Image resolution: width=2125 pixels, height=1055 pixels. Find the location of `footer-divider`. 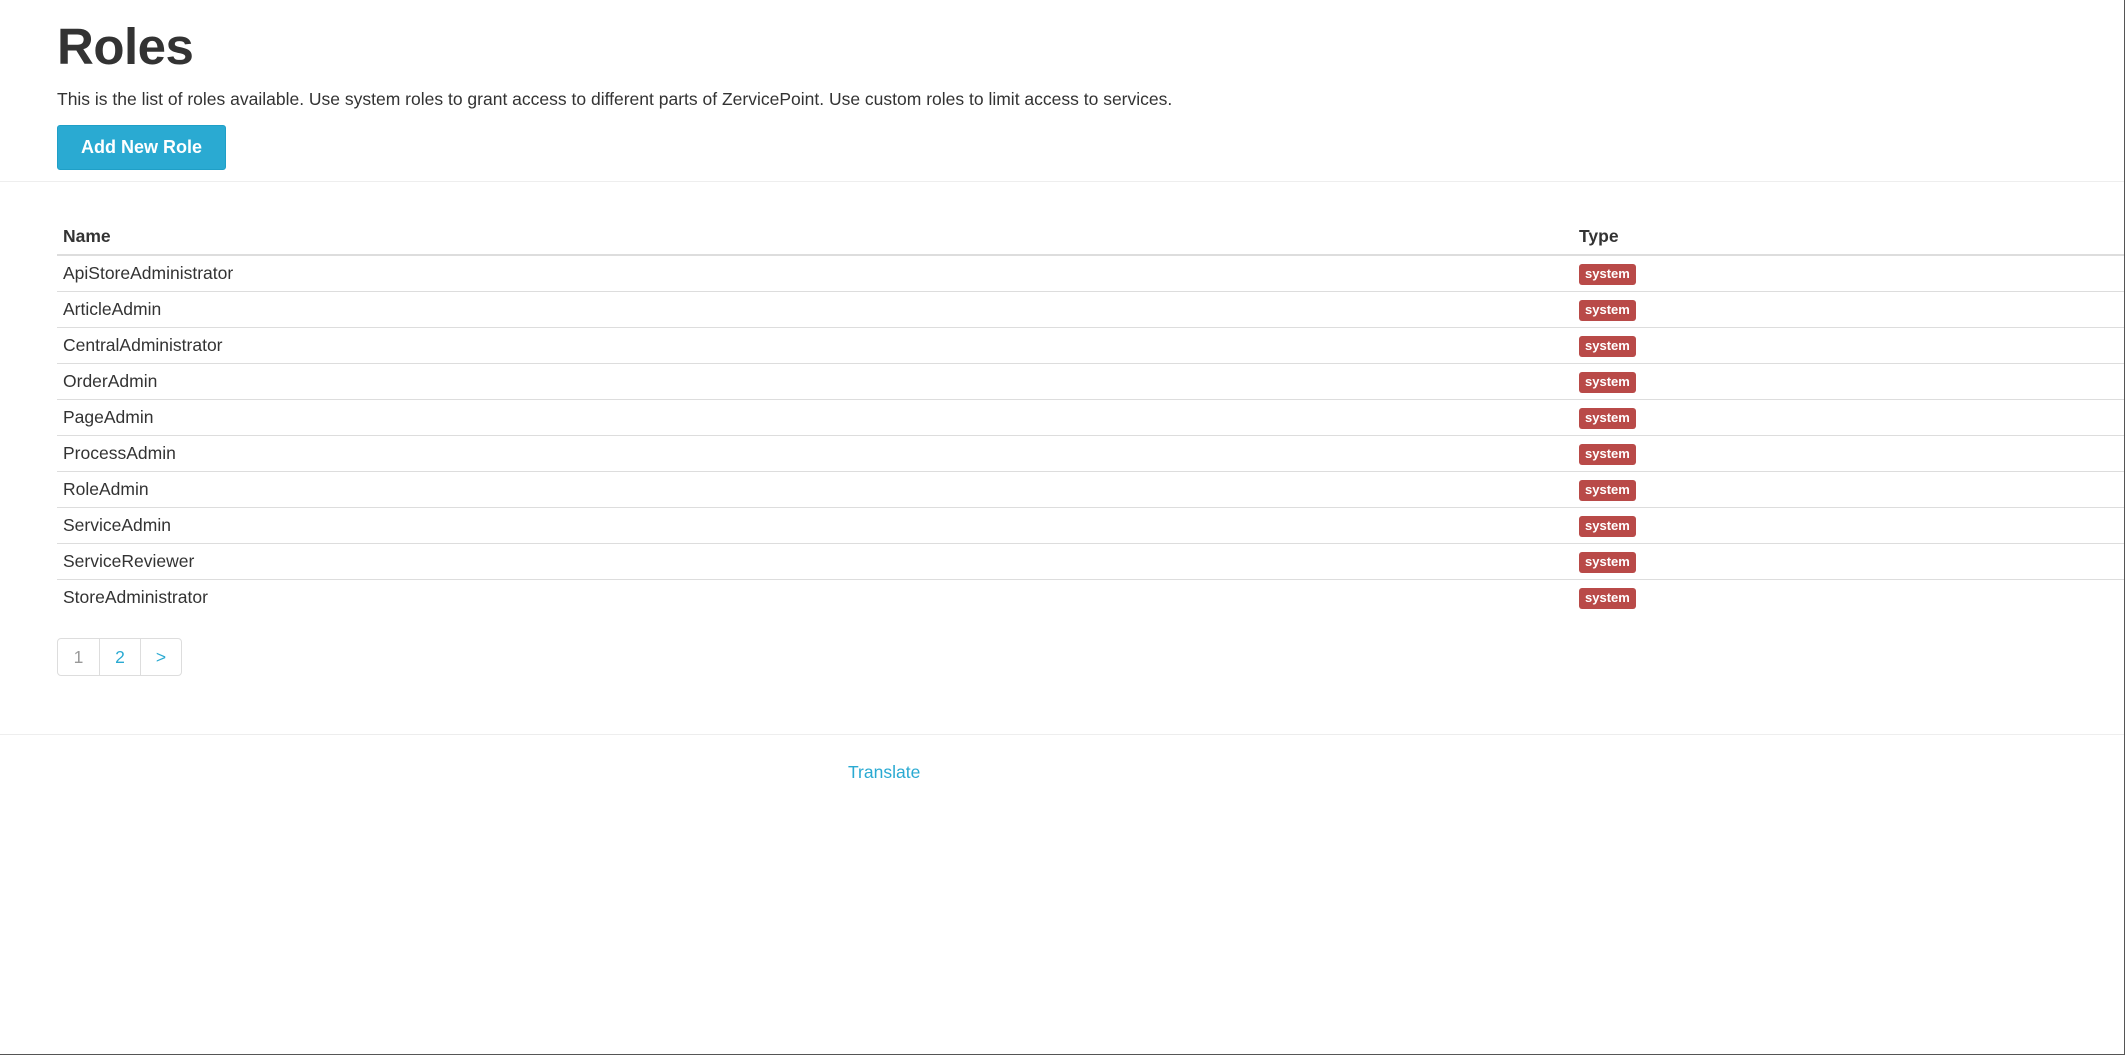

footer-divider is located at coordinates (1062, 734).